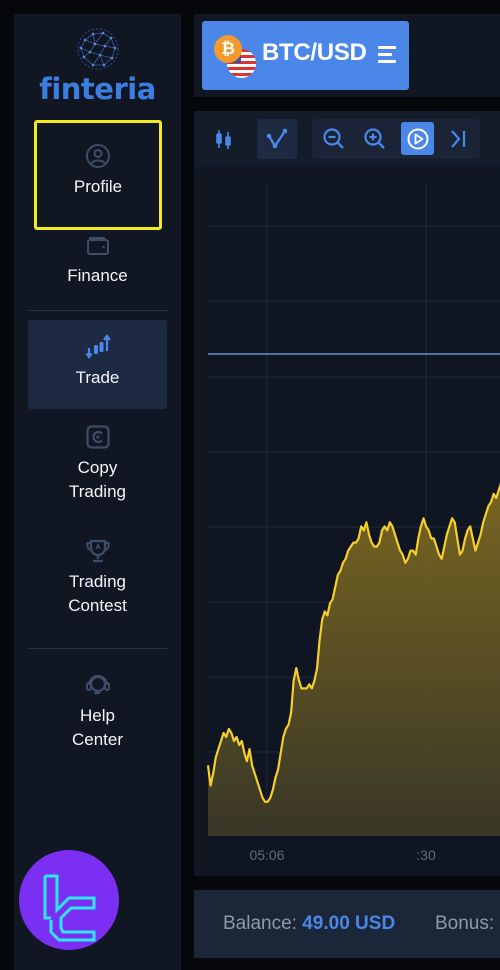 The width and height of the screenshot is (500, 970). Describe the element at coordinates (97, 551) in the screenshot. I see `trophy-icon` at that location.